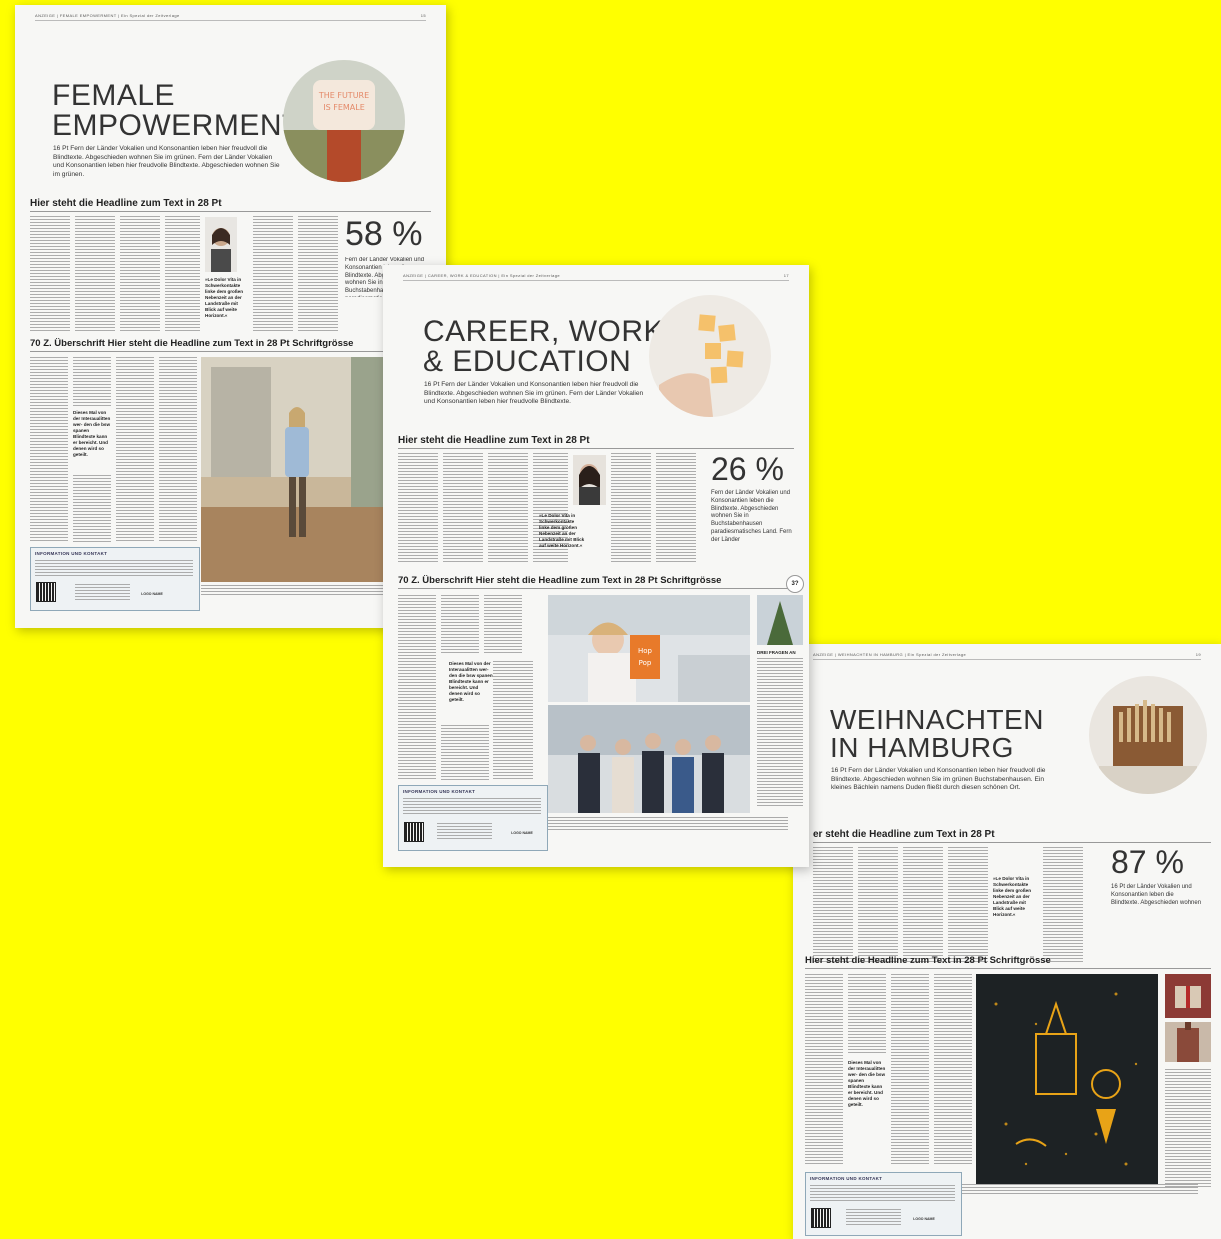  I want to click on percent-stat: 58 %, so click(384, 234).